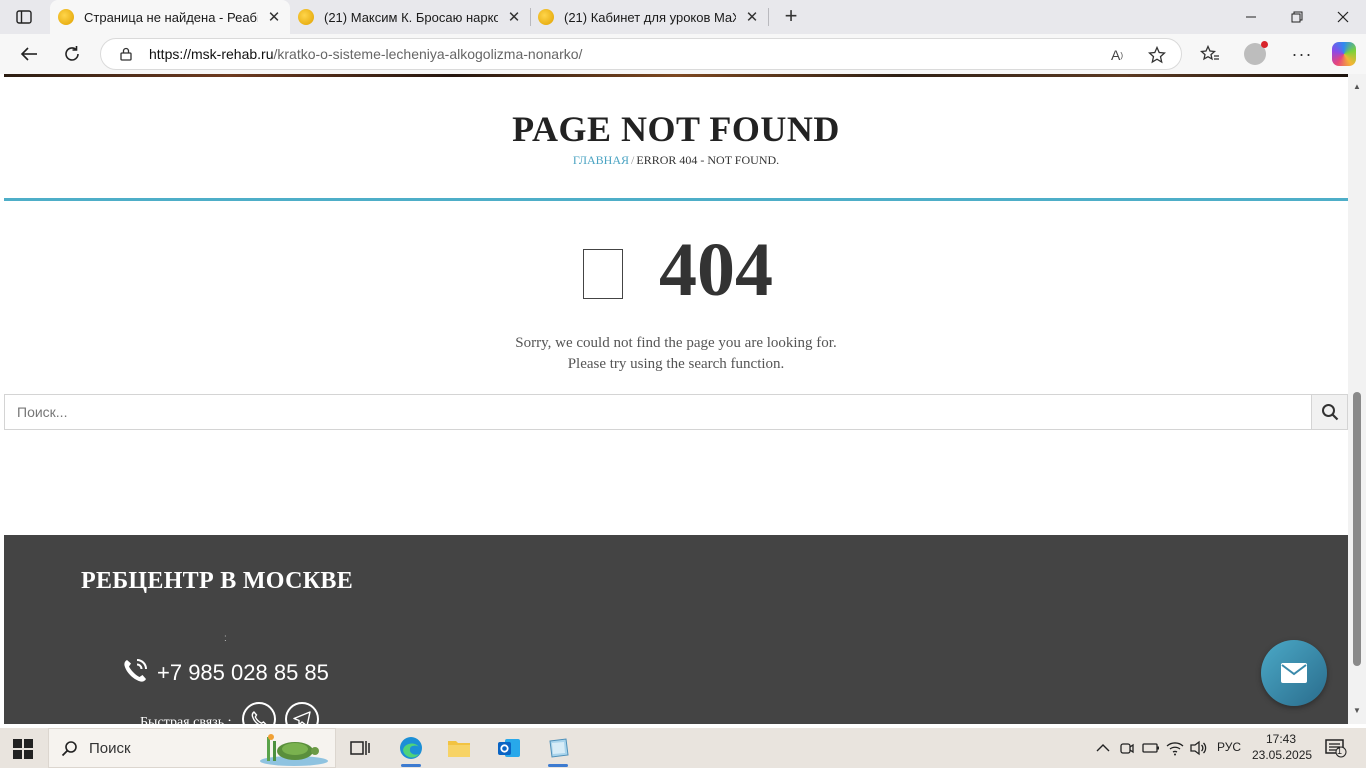 The width and height of the screenshot is (1366, 768). Describe the element at coordinates (1282, 747) in the screenshot. I see `taskbar-clock: 17:43 23.05.2025` at that location.